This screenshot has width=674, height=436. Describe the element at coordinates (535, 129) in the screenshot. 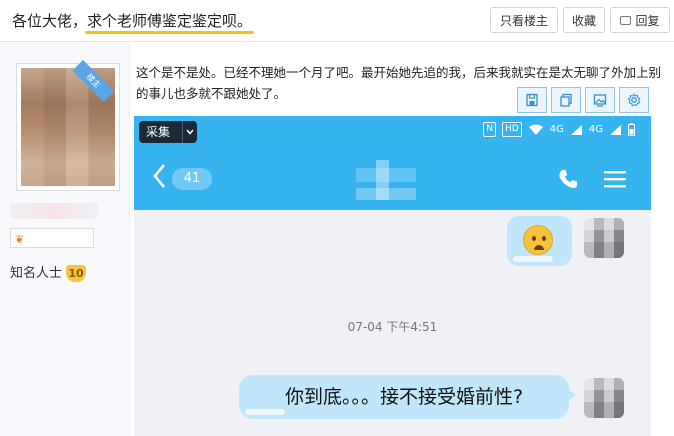

I see `wifi-icon` at that location.